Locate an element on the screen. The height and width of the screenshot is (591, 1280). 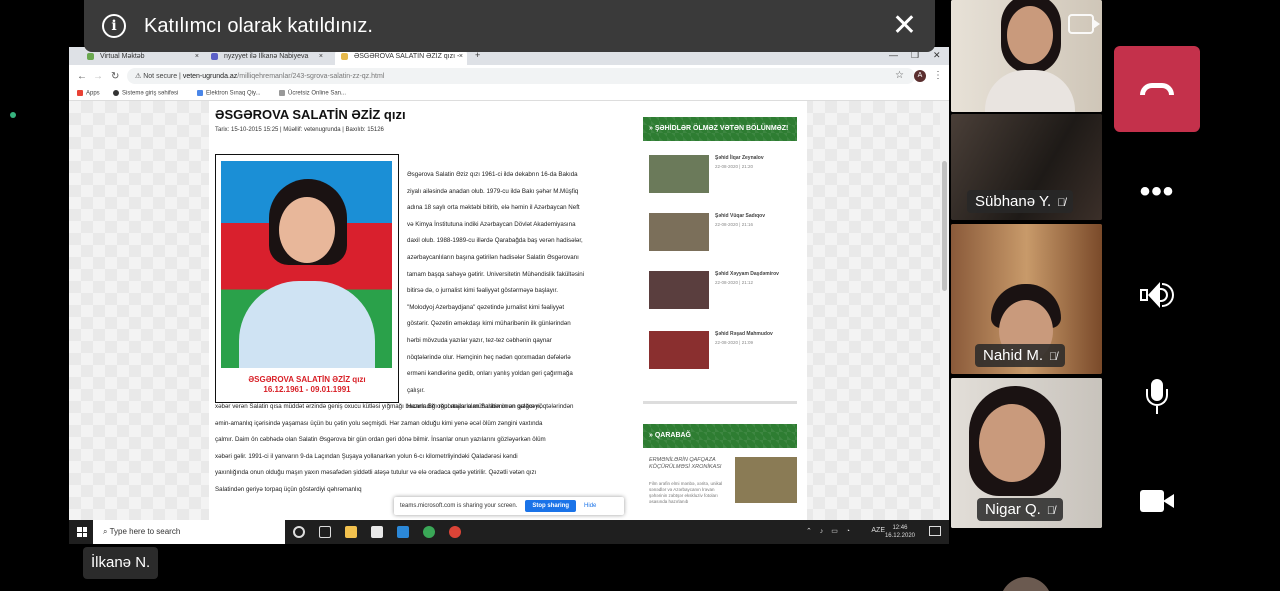
store-icon is located at coordinates (377, 532).